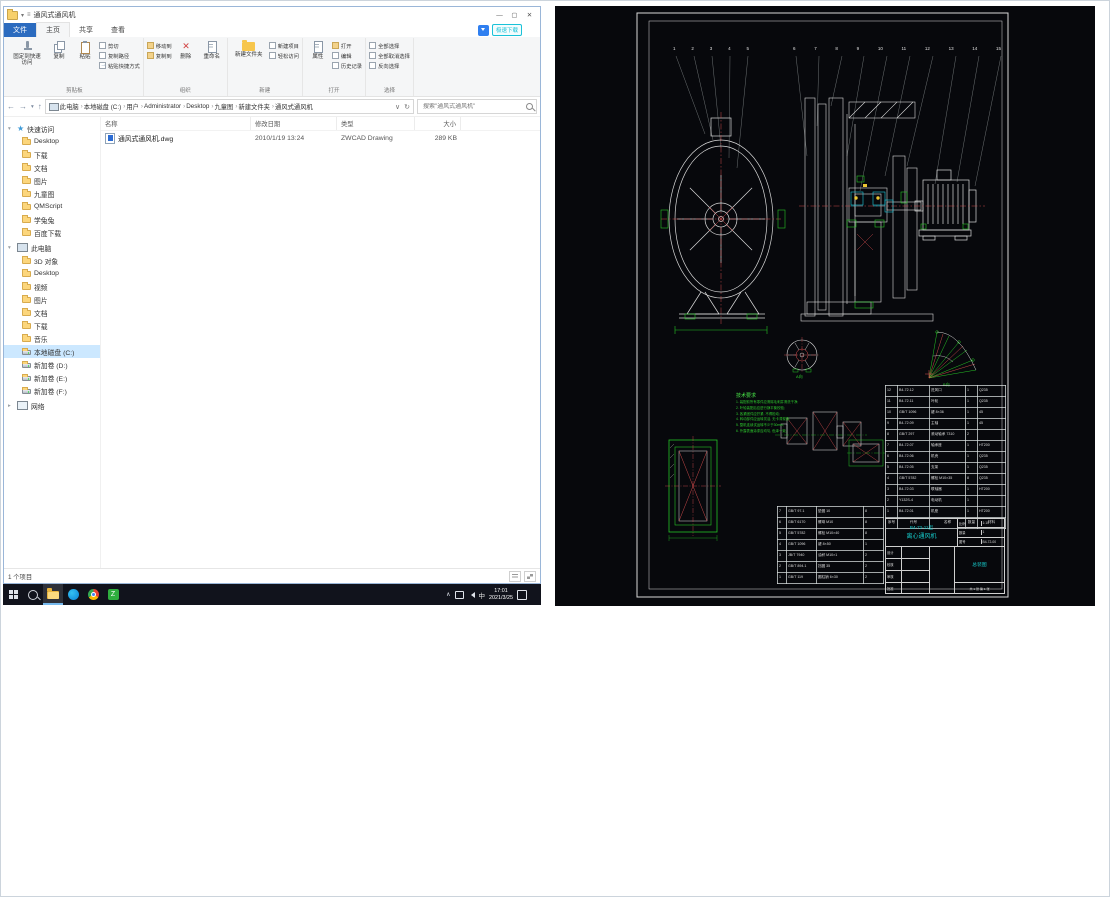 This screenshot has width=1110, height=897. What do you see at coordinates (283, 45) in the screenshot?
I see `new-item-button: 新建项目` at bounding box center [283, 45].